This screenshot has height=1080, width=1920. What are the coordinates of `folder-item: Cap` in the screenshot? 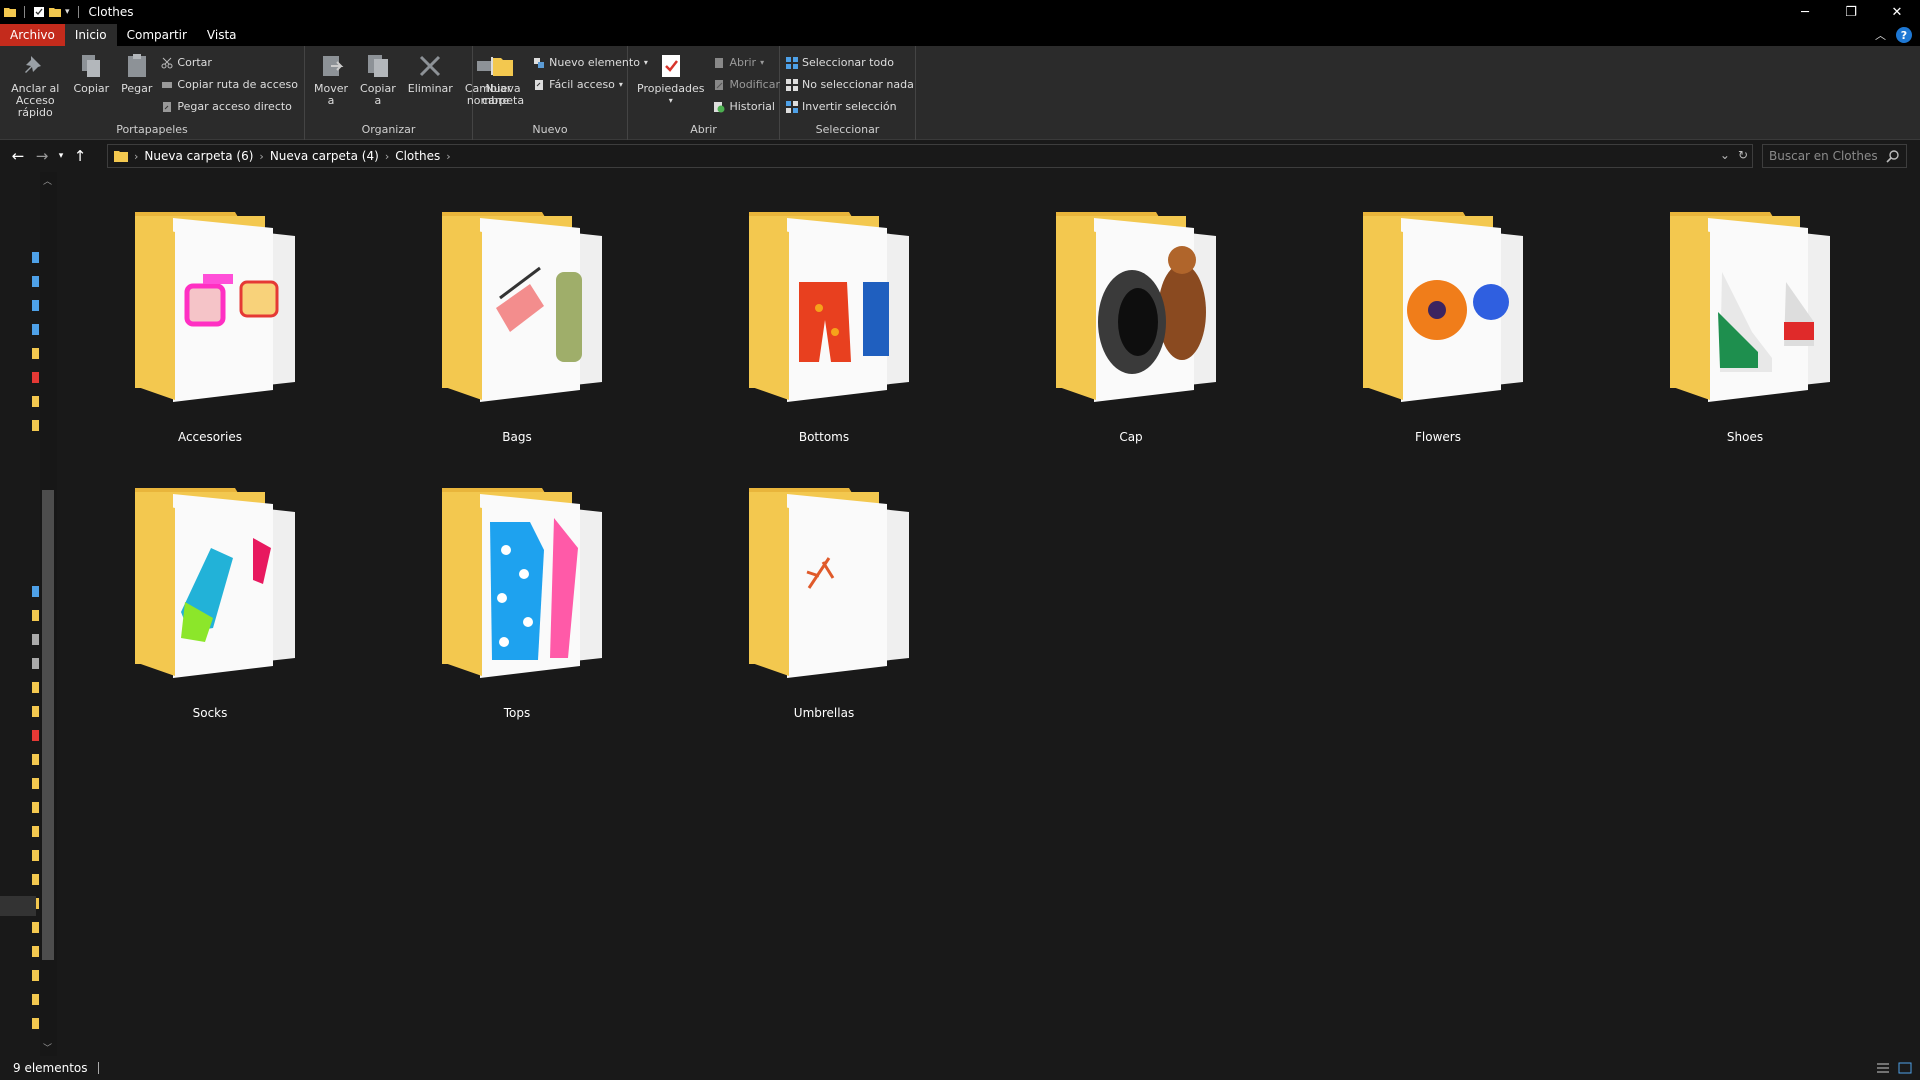 It's located at (1131, 327).